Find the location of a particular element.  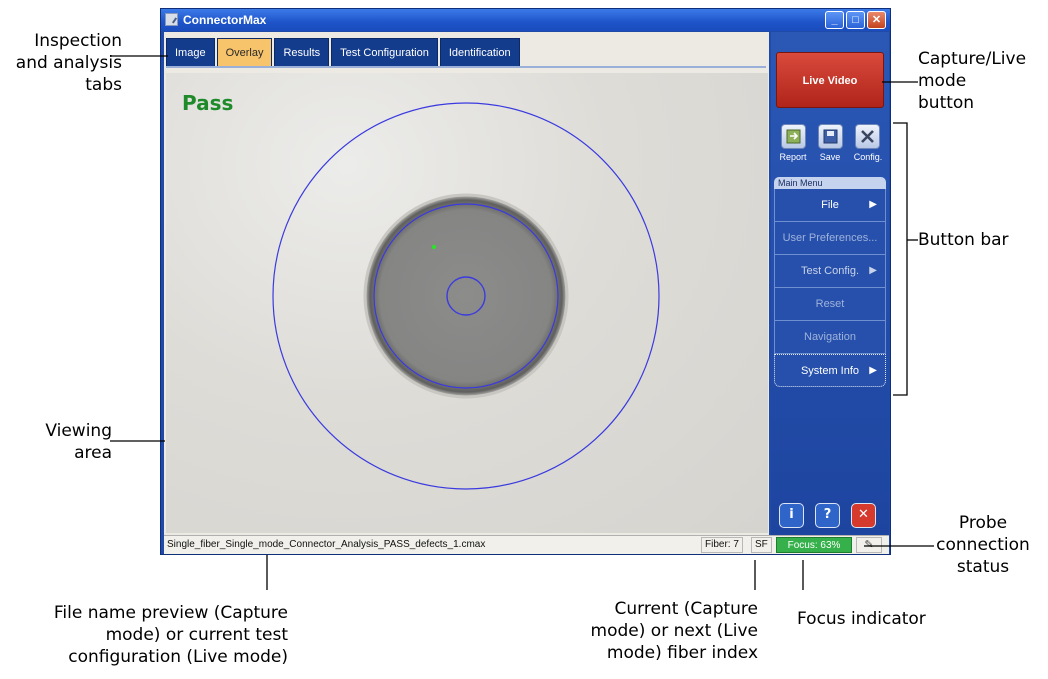

menu-item-reset: Reset is located at coordinates (830, 304).